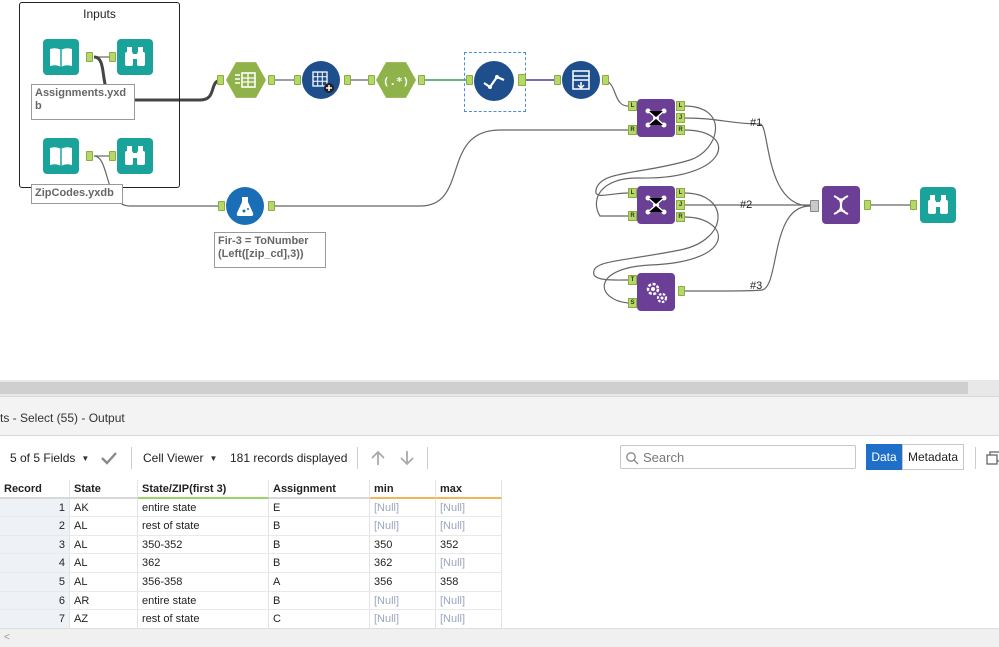 The image size is (999, 647). I want to click on cell-min: 362, so click(403, 563).